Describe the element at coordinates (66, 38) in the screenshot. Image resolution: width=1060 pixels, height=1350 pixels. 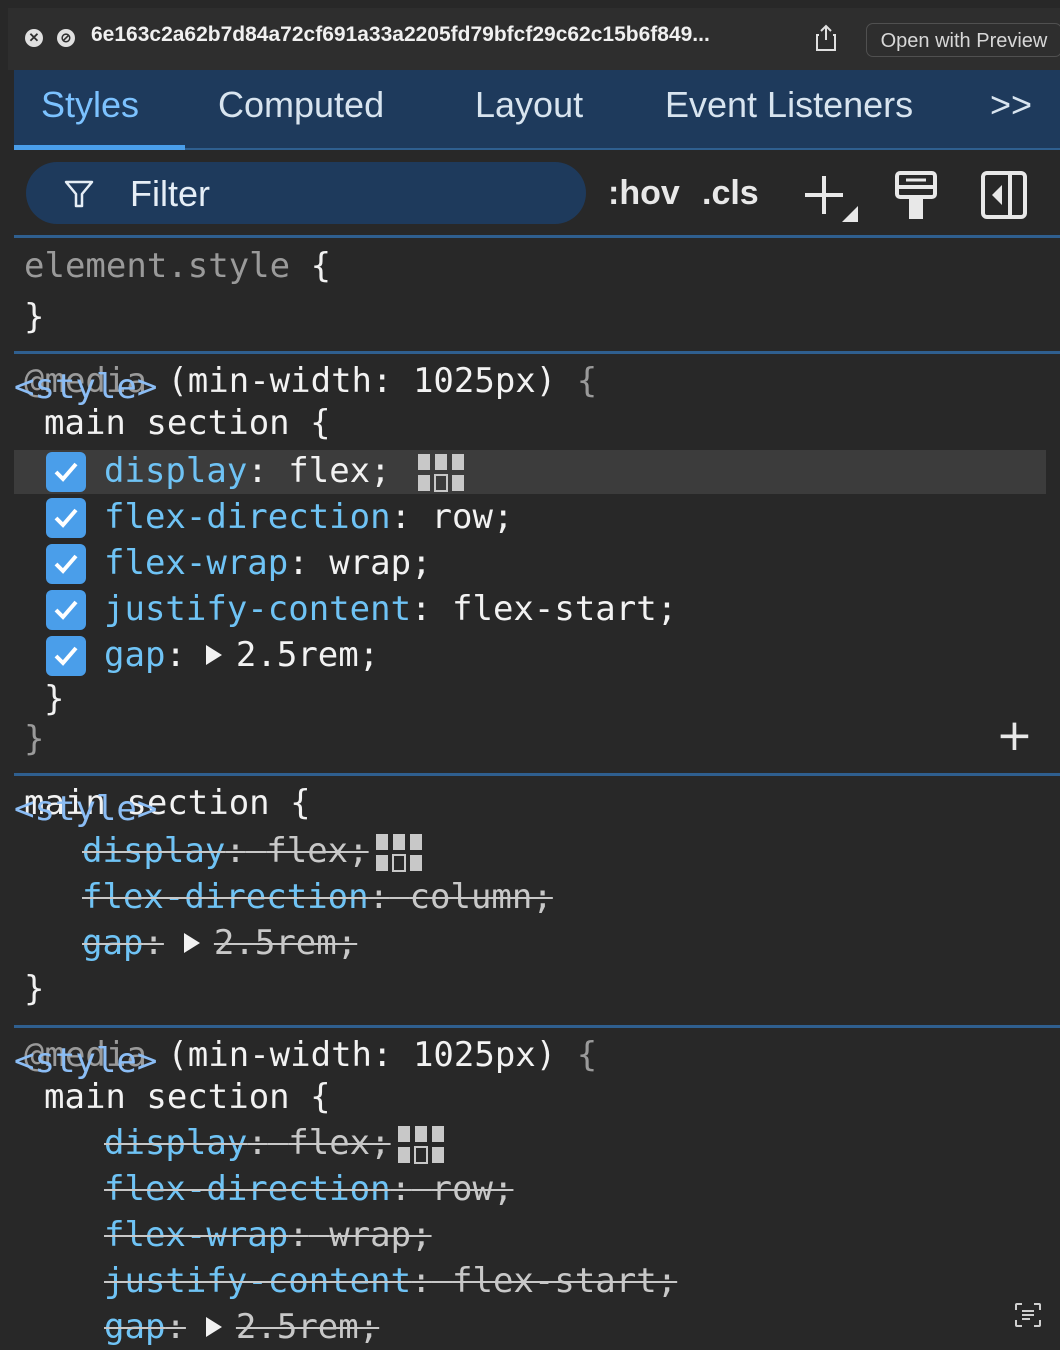
I see `block-icon: ⊘` at that location.